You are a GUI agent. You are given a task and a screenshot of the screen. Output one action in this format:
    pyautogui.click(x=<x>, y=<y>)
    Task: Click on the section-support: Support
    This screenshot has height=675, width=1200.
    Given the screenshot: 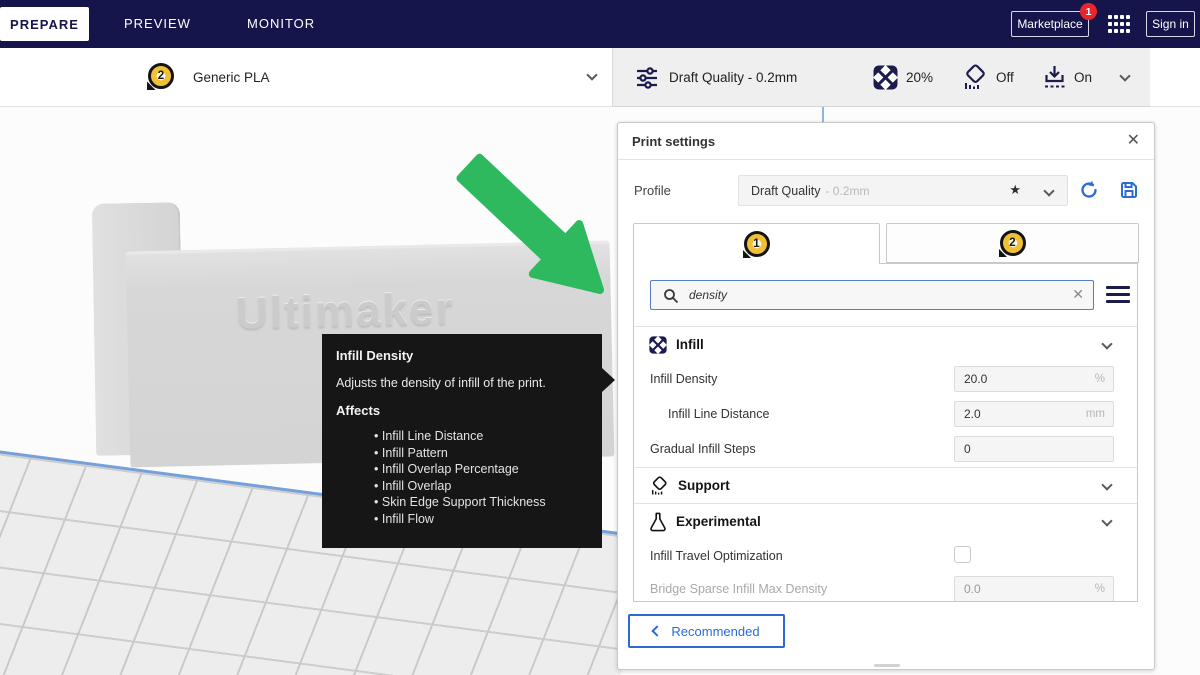 What is the action you would take?
    pyautogui.click(x=885, y=485)
    